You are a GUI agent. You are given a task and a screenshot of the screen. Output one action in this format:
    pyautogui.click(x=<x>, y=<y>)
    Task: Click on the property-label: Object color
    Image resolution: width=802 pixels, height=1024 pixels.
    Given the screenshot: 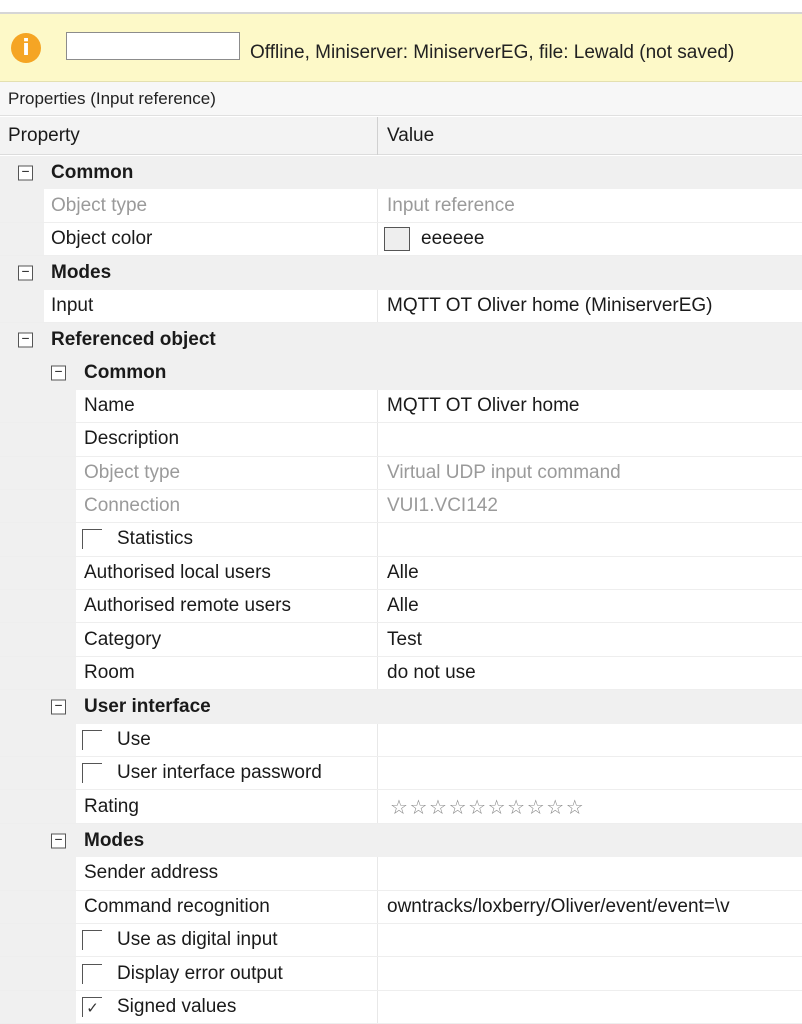 What is the action you would take?
    pyautogui.click(x=102, y=238)
    